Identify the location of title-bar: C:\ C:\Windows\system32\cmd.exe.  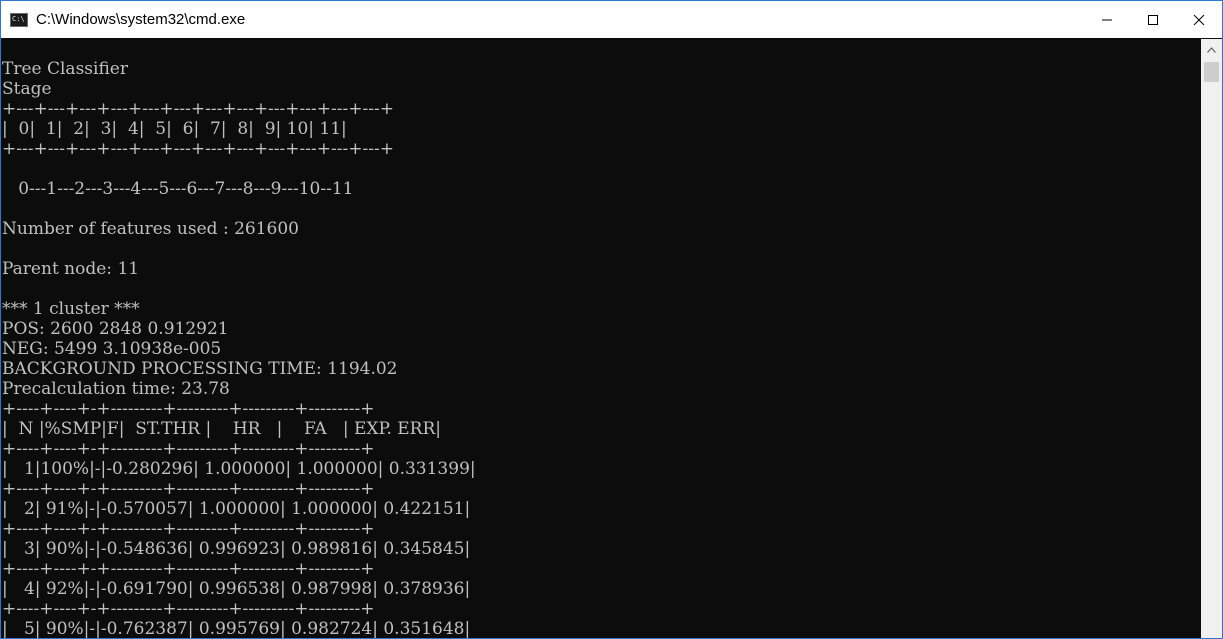
(611, 19).